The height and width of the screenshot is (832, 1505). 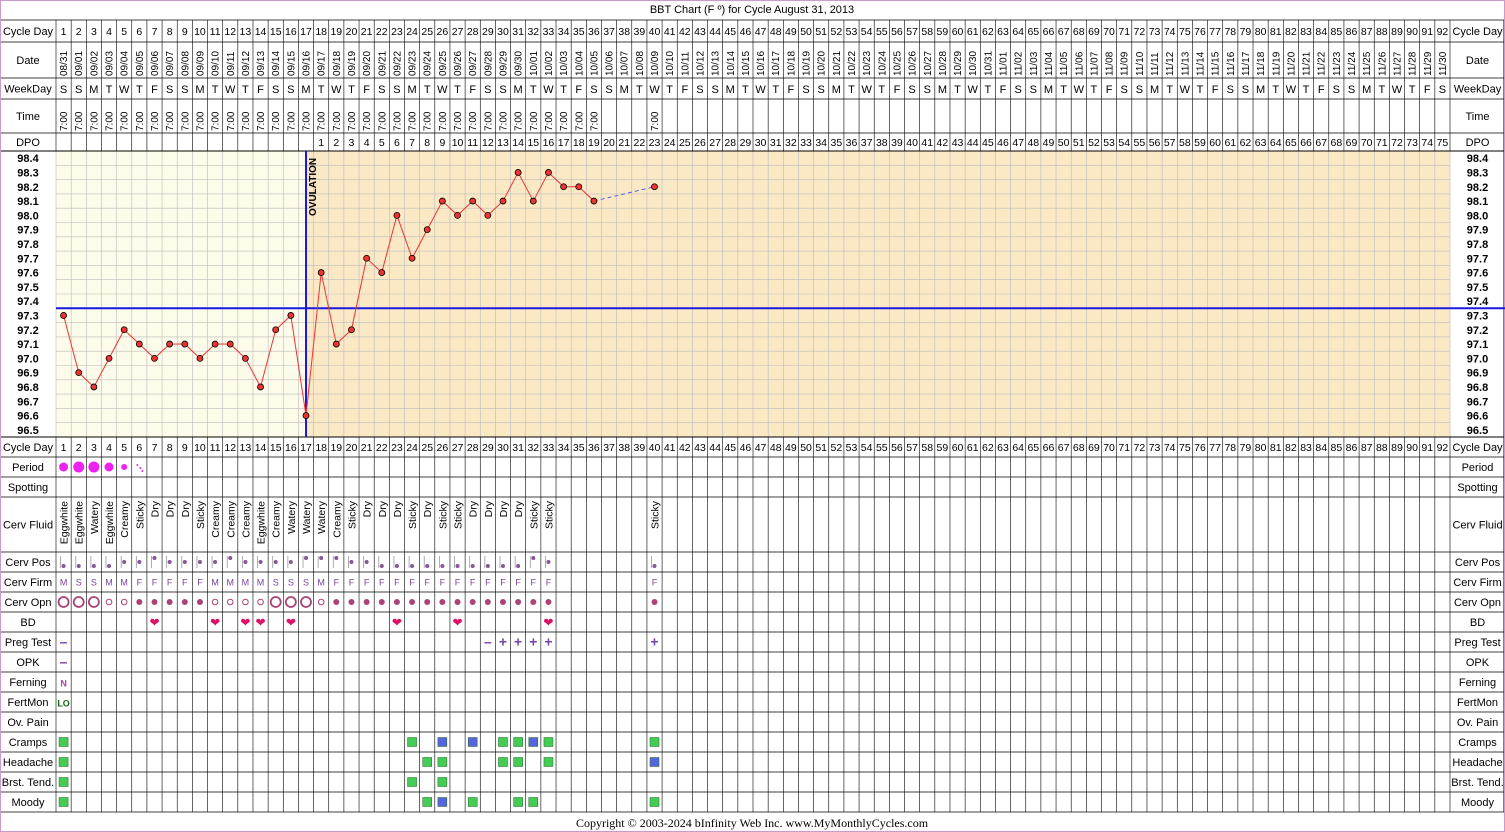 I want to click on date-cell: 09/27, so click(x=473, y=63).